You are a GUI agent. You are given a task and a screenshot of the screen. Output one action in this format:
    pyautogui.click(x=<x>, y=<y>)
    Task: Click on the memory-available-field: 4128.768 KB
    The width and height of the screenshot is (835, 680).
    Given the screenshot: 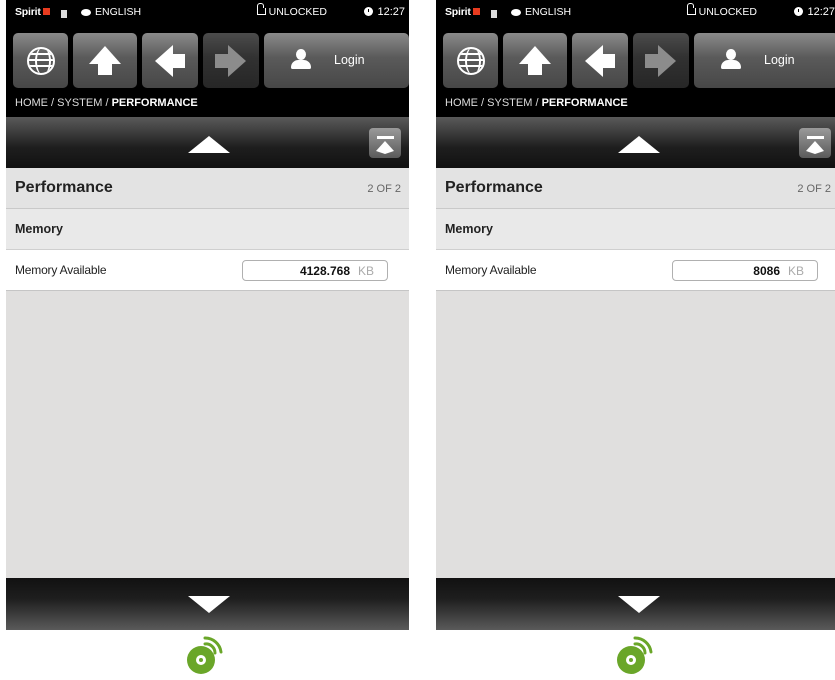 What is the action you would take?
    pyautogui.click(x=315, y=270)
    